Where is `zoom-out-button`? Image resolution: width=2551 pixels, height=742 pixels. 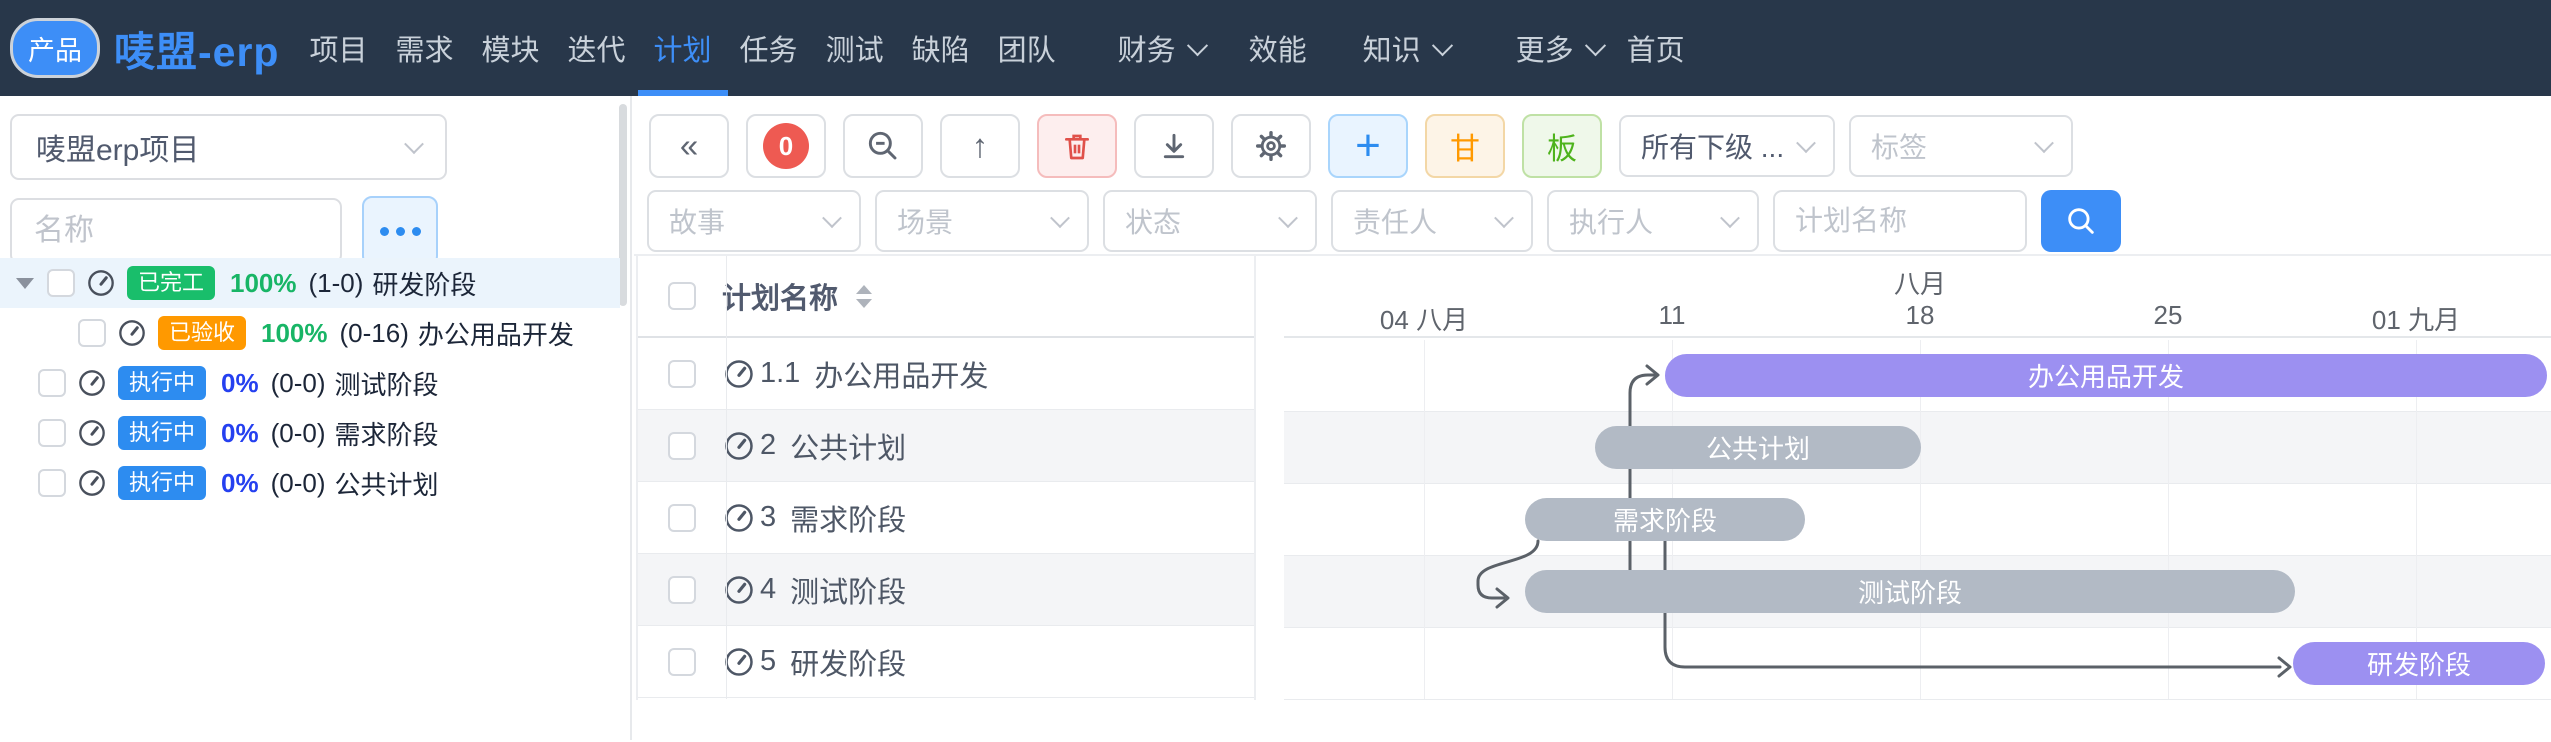
zoom-out-button is located at coordinates (883, 146).